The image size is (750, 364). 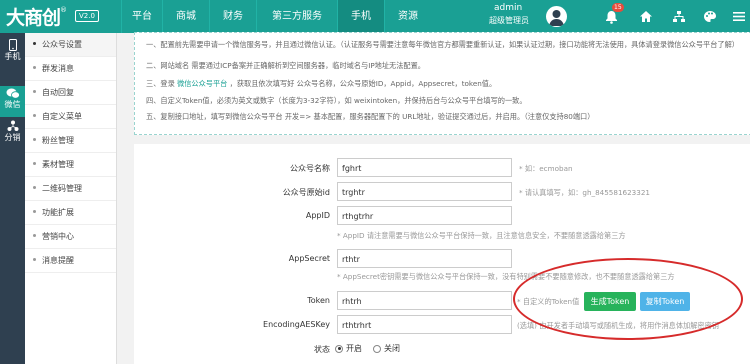 I want to click on nav-third-party: 第三方服务, so click(x=296, y=16).